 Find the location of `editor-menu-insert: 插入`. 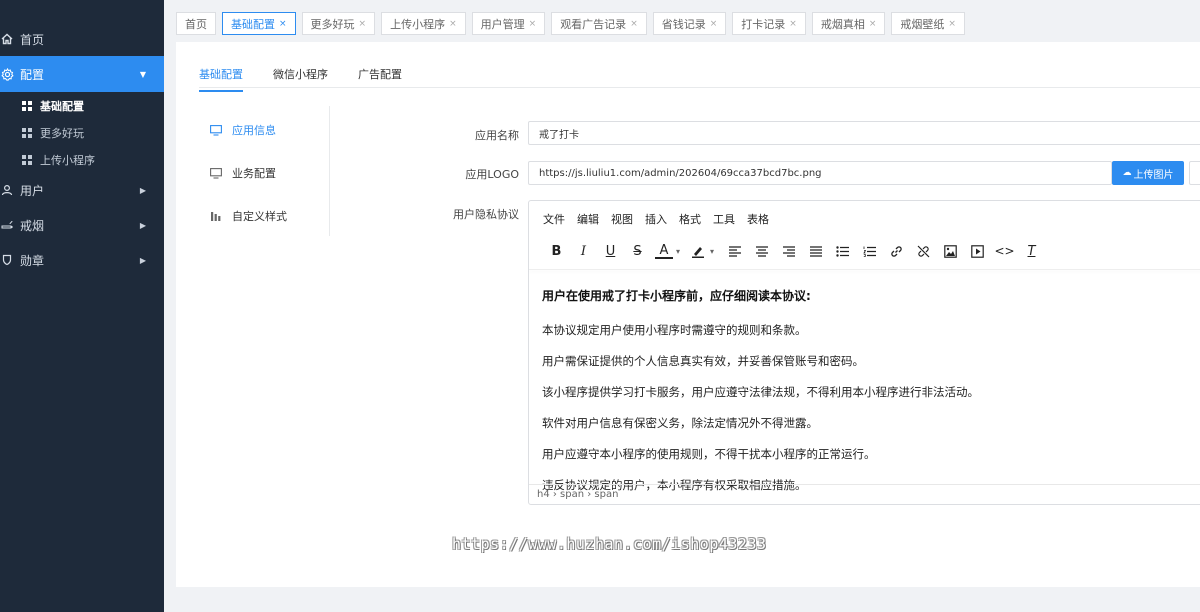

editor-menu-insert: 插入 is located at coordinates (656, 219).